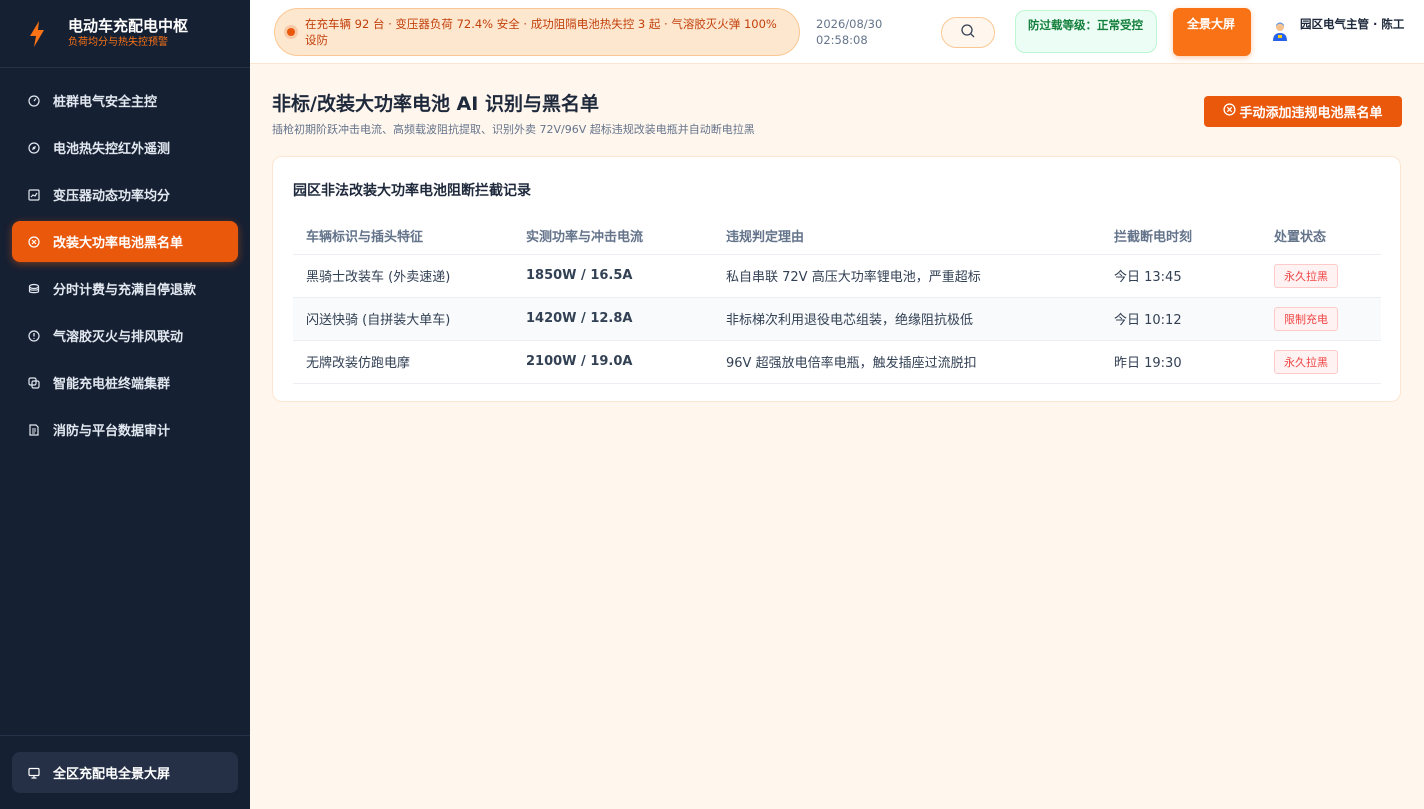 Image resolution: width=1424 pixels, height=809 pixels. Describe the element at coordinates (112, 196) in the screenshot. I see `sidebar-item-label: 变压器动态功率均分` at that location.